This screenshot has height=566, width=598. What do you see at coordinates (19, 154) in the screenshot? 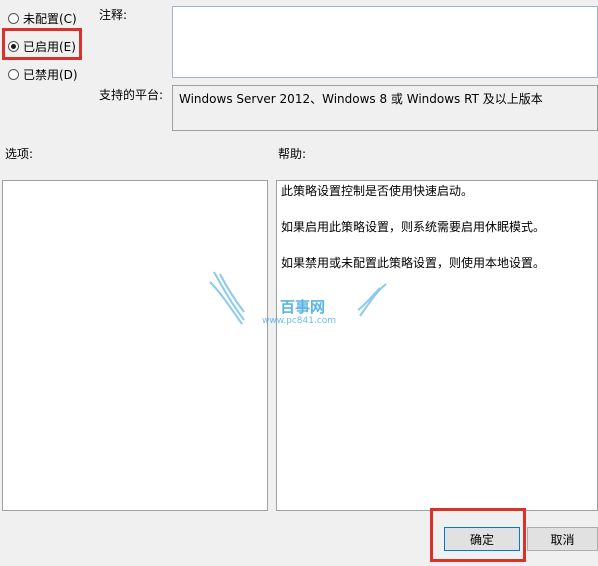
I see `options-label: 选项:` at bounding box center [19, 154].